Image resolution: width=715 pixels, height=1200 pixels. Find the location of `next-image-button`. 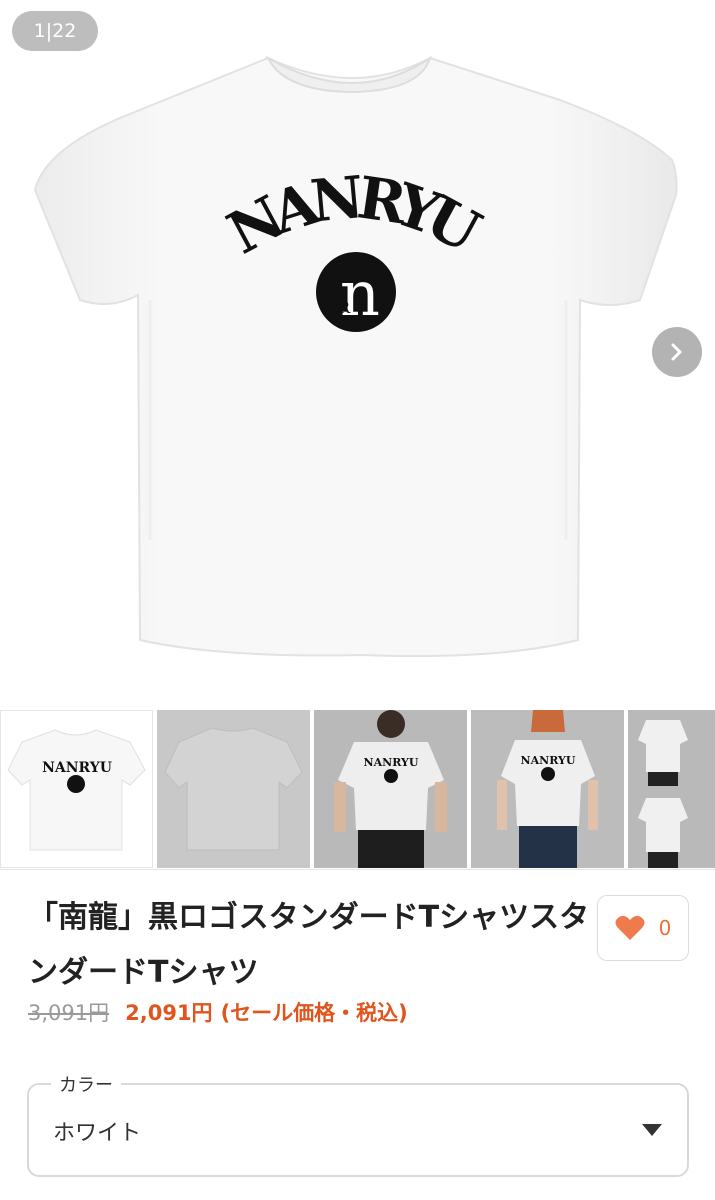

next-image-button is located at coordinates (677, 352).